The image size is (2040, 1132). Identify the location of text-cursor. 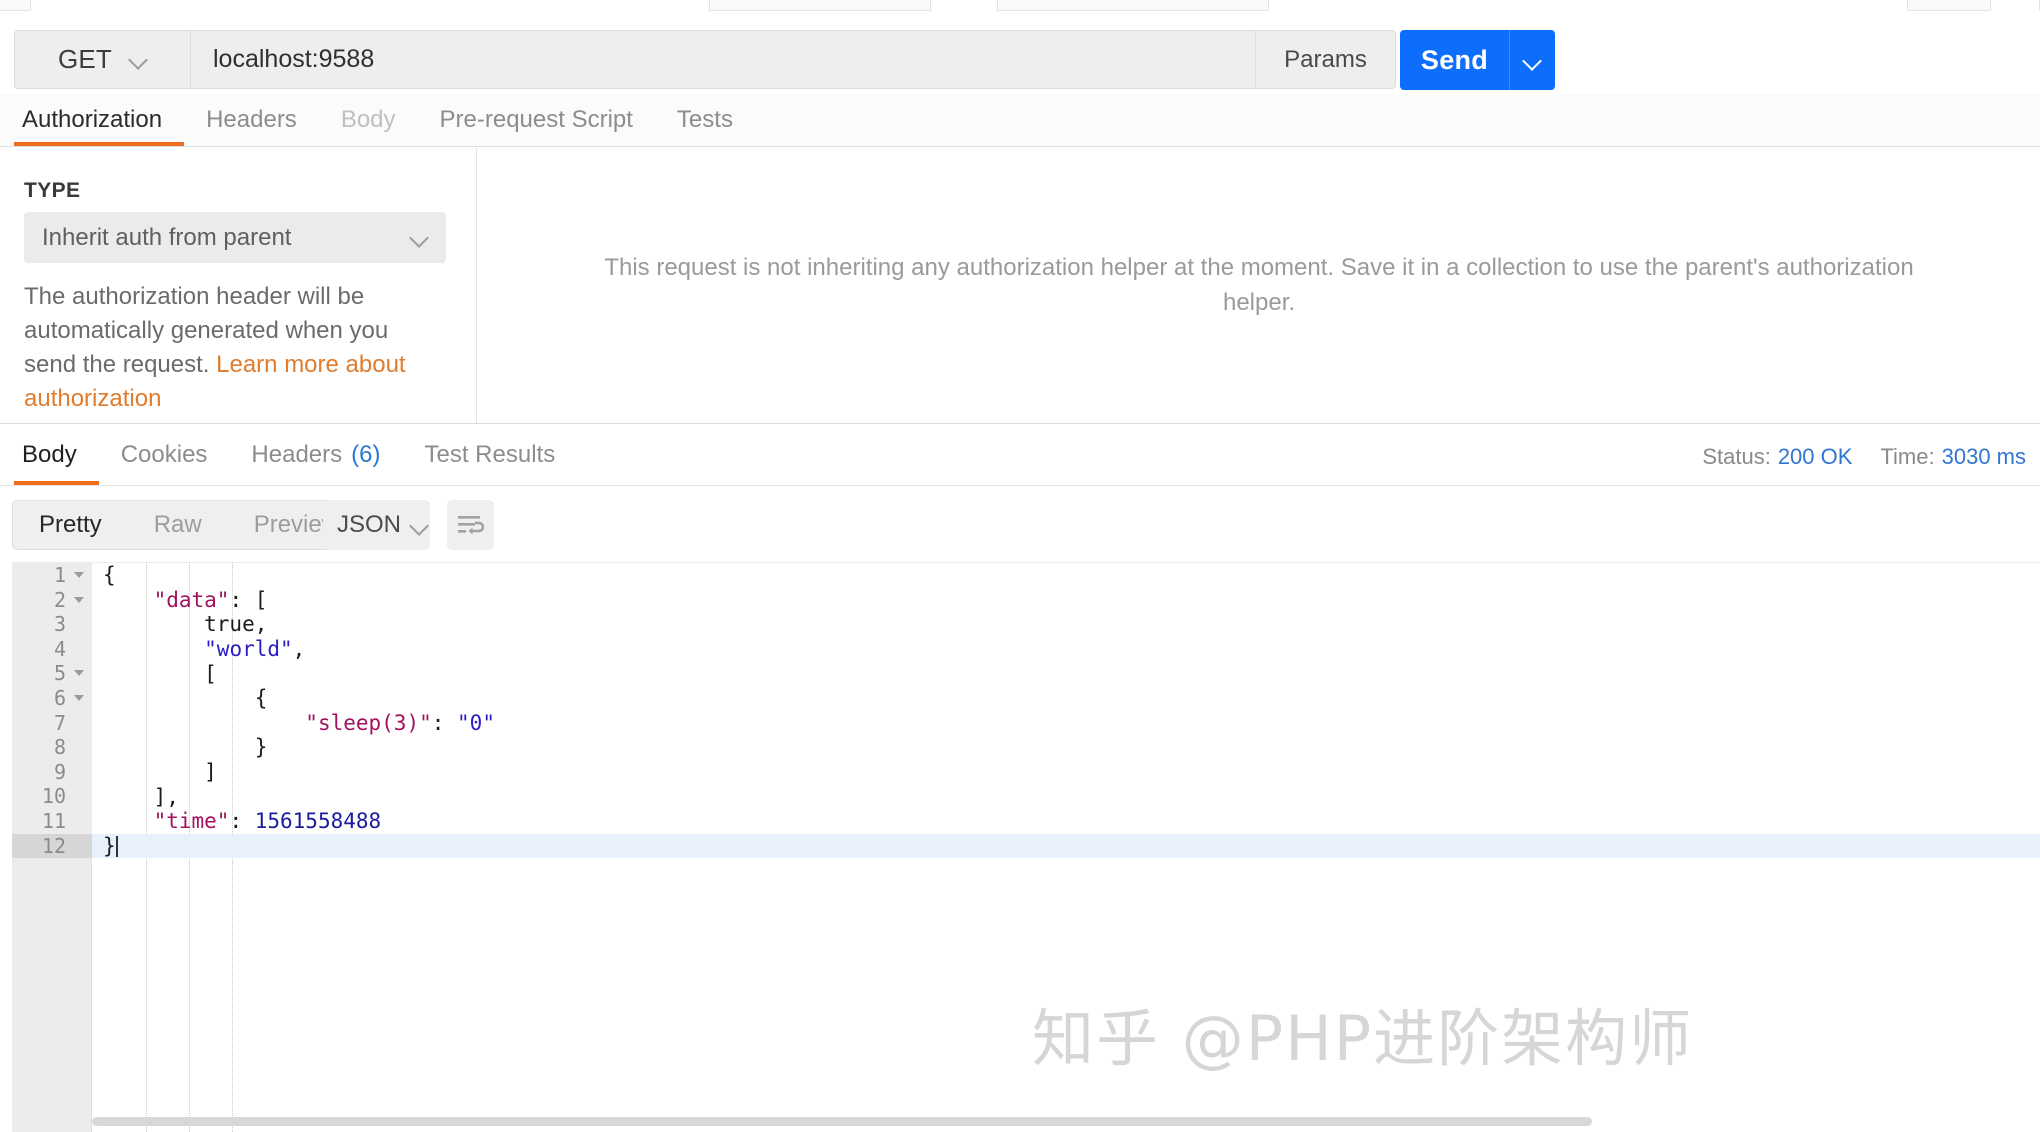
(116, 846).